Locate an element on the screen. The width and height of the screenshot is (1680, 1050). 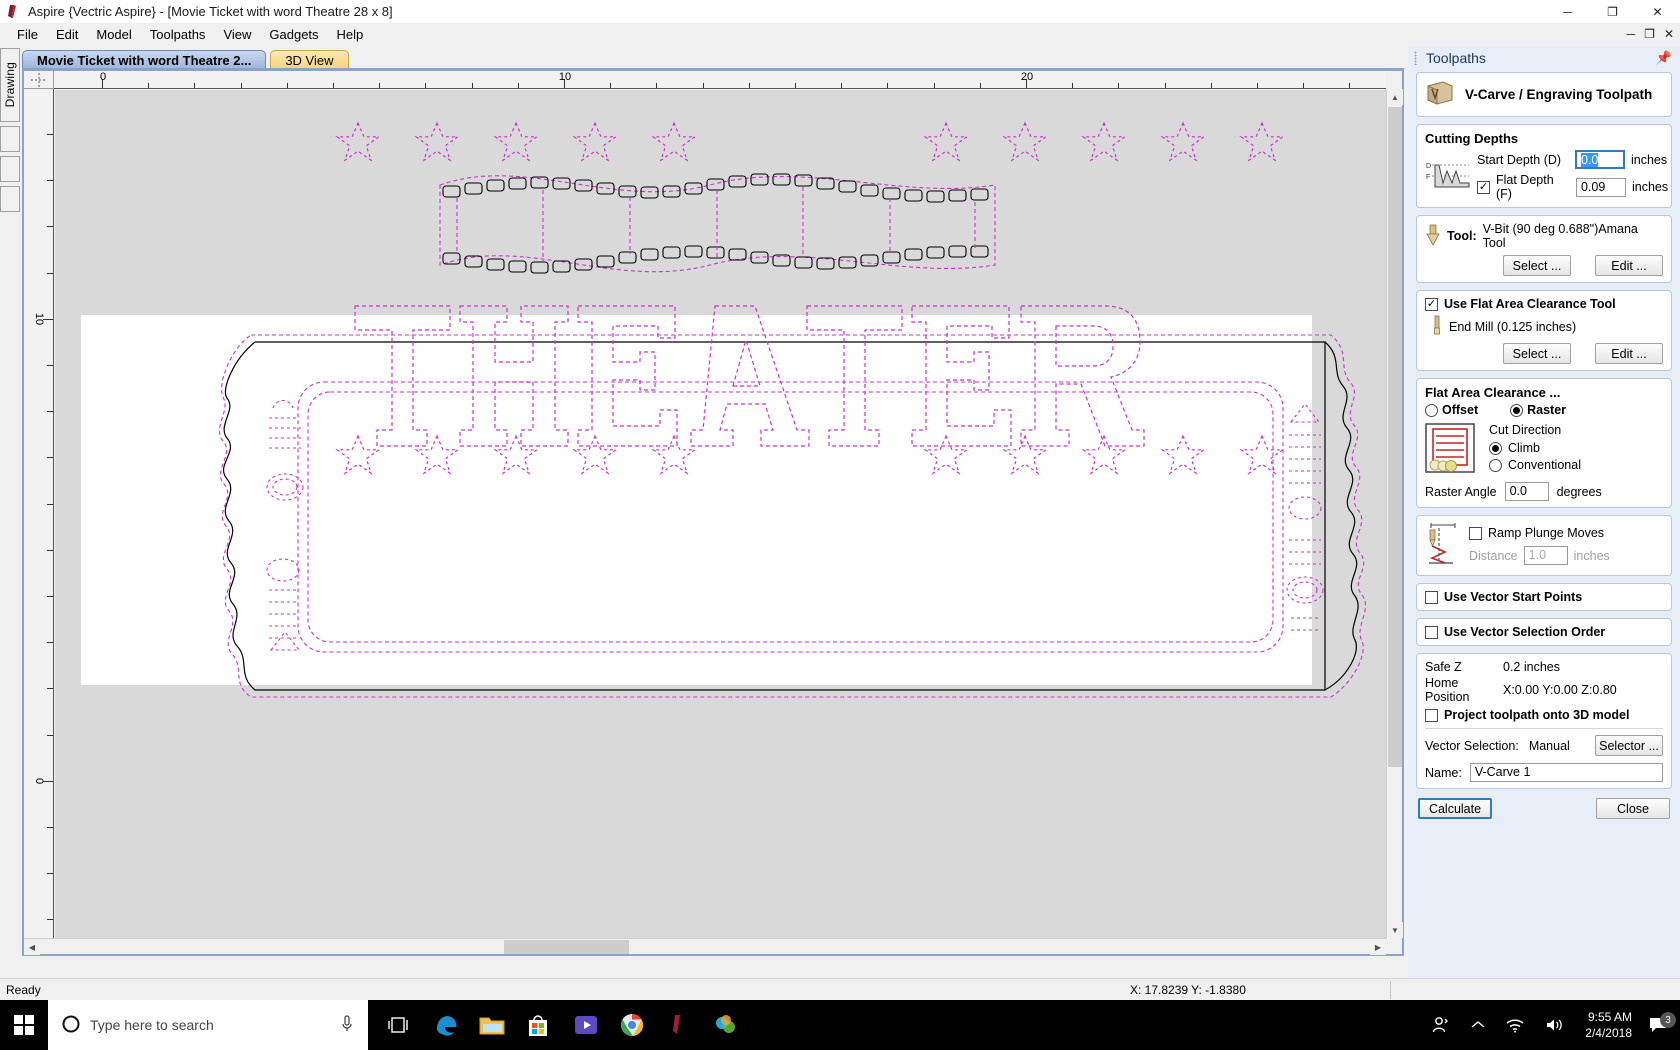
scroll-right-button: ▶ is located at coordinates (1378, 947).